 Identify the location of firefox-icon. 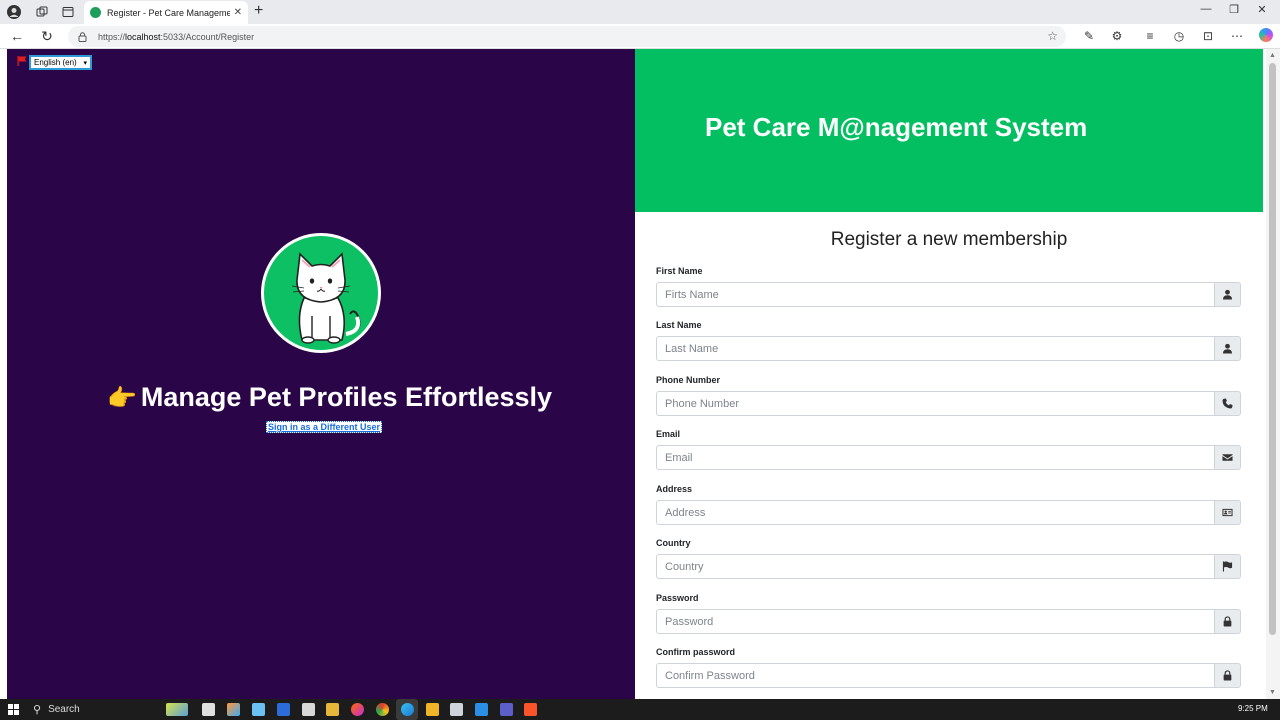
(357, 709).